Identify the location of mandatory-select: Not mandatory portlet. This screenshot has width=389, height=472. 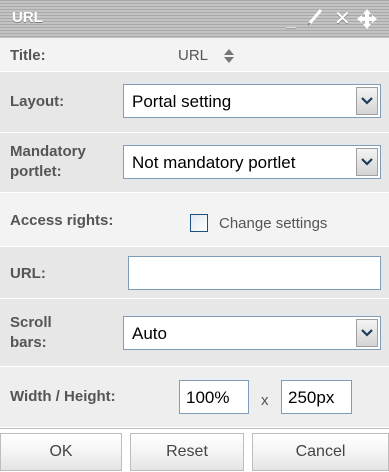
(252, 162).